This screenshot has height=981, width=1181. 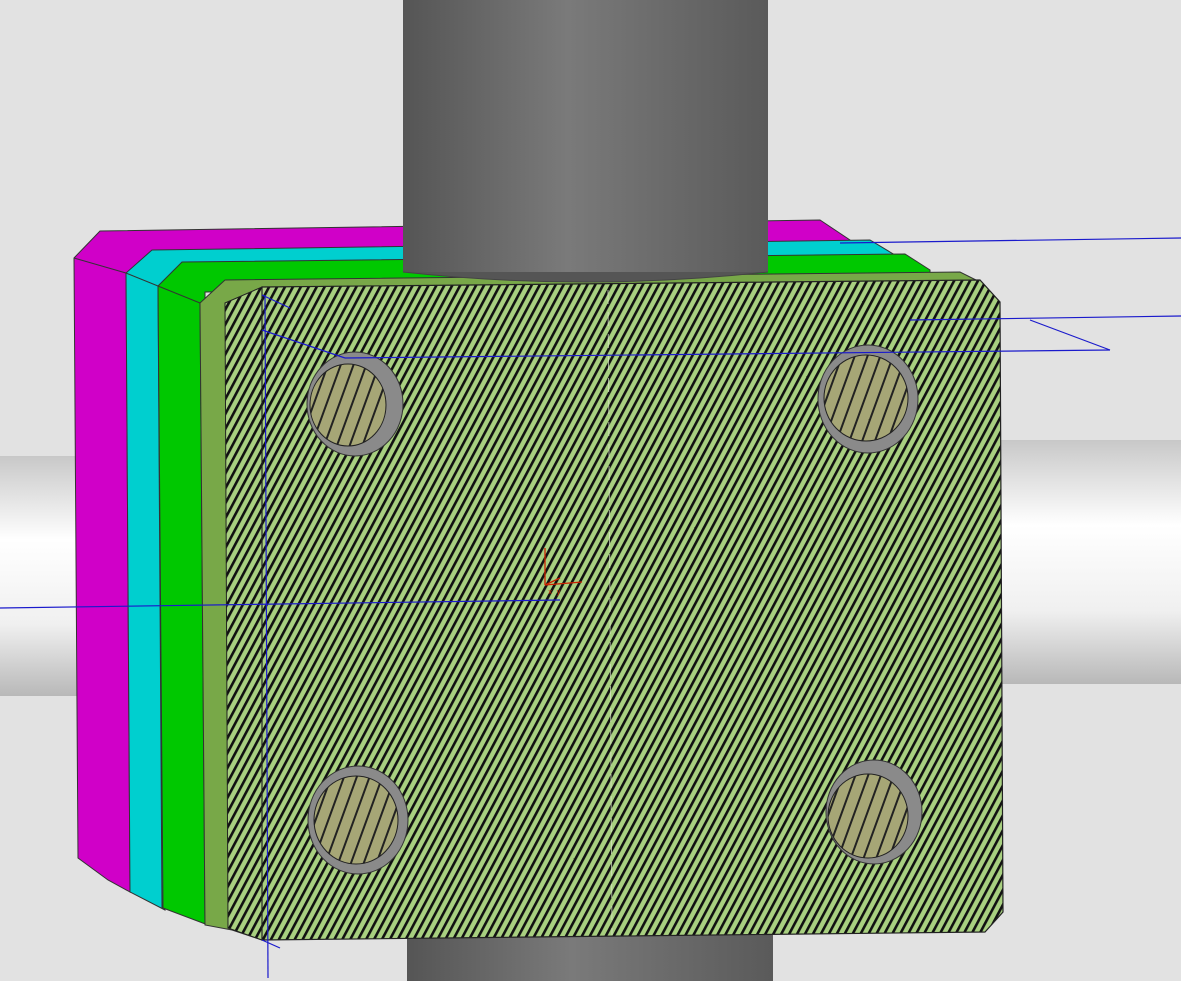 I want to click on bolt-hole-bottom-right, so click(x=874, y=812).